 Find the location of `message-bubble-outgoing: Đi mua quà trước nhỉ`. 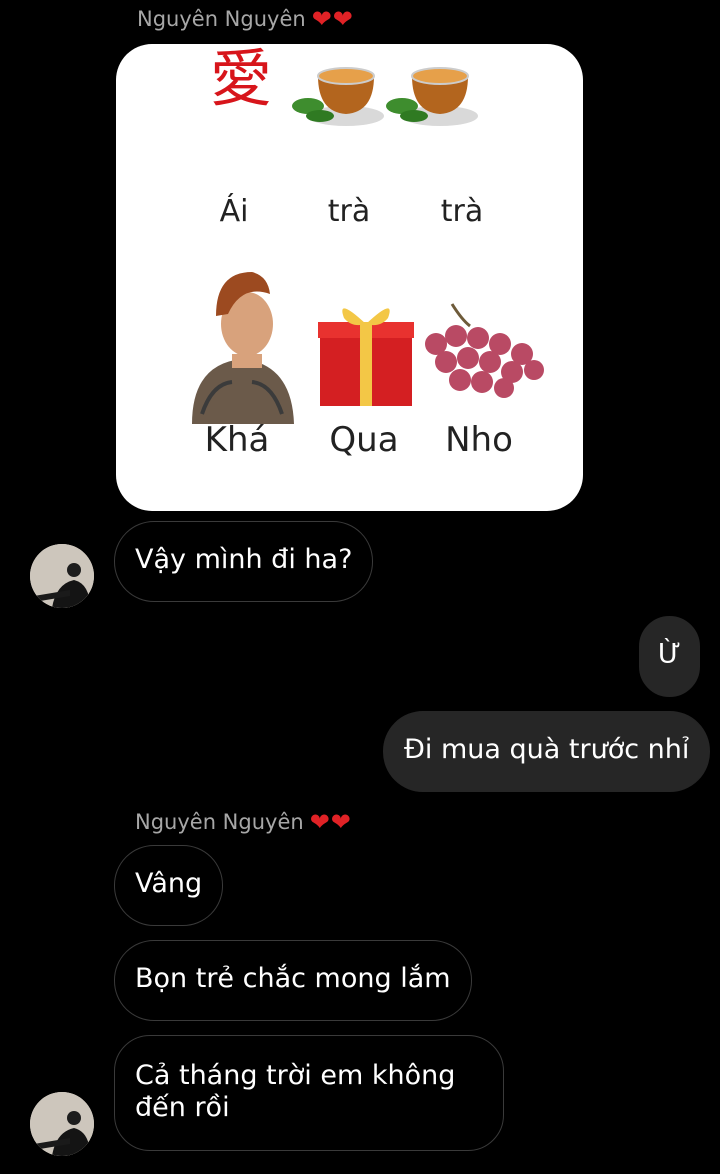

message-bubble-outgoing: Đi mua quà trước nhỉ is located at coordinates (547, 751).